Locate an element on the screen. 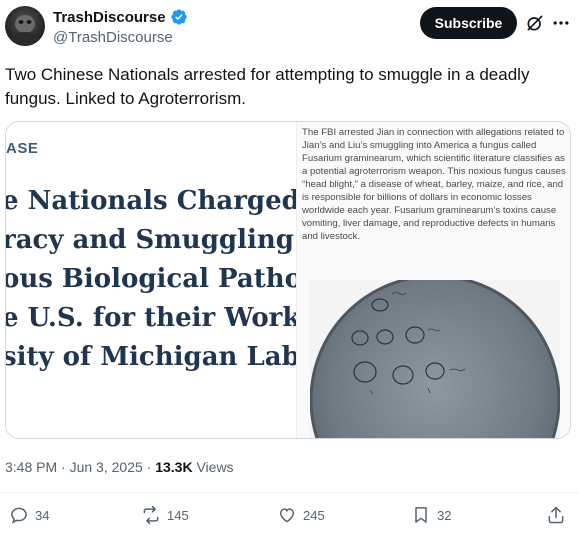 Image resolution: width=579 pixels, height=535 pixels. reply-icon is located at coordinates (19, 515).